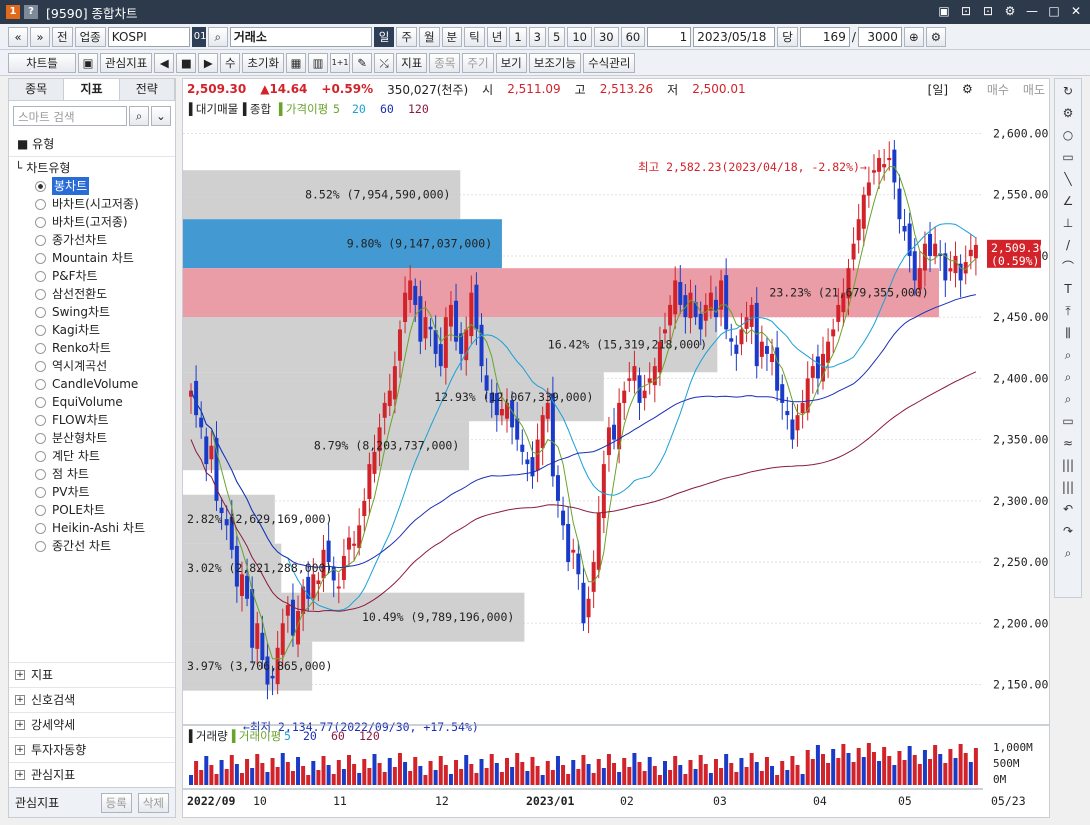 The image size is (1090, 825). I want to click on window-save-icon: ⊡, so click(966, 11).